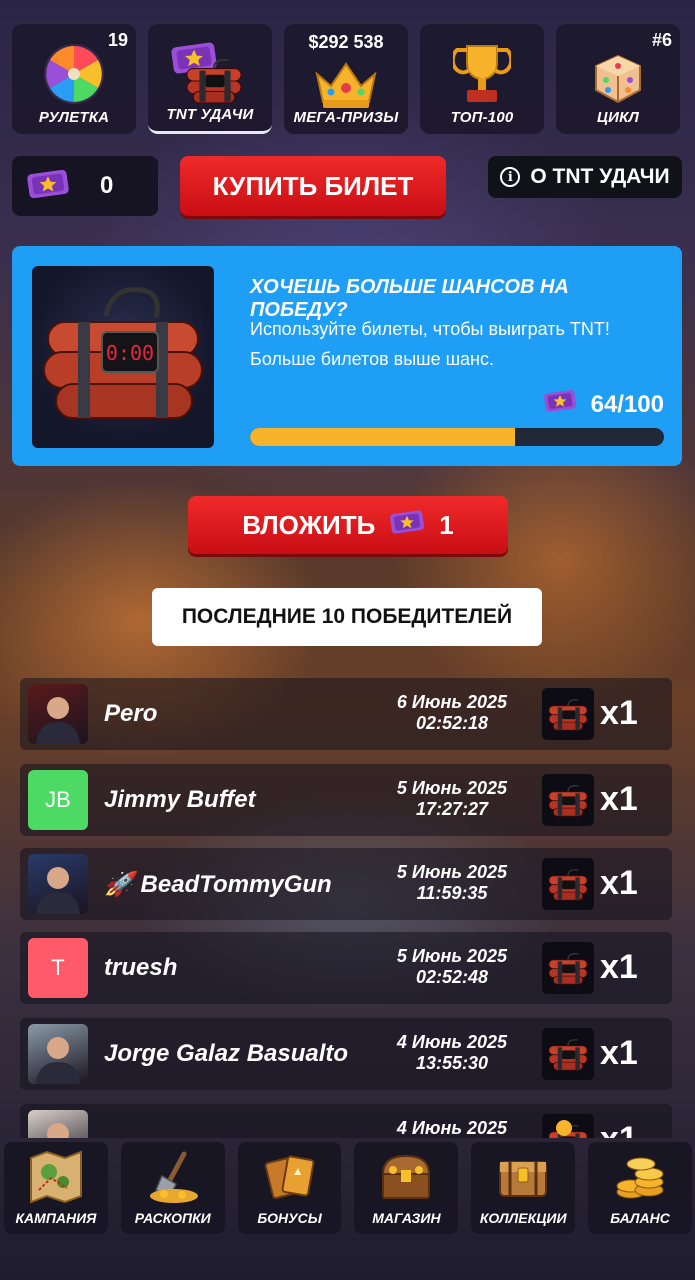 This screenshot has width=695, height=1280. Describe the element at coordinates (482, 75) in the screenshot. I see `trophy-icon` at that location.